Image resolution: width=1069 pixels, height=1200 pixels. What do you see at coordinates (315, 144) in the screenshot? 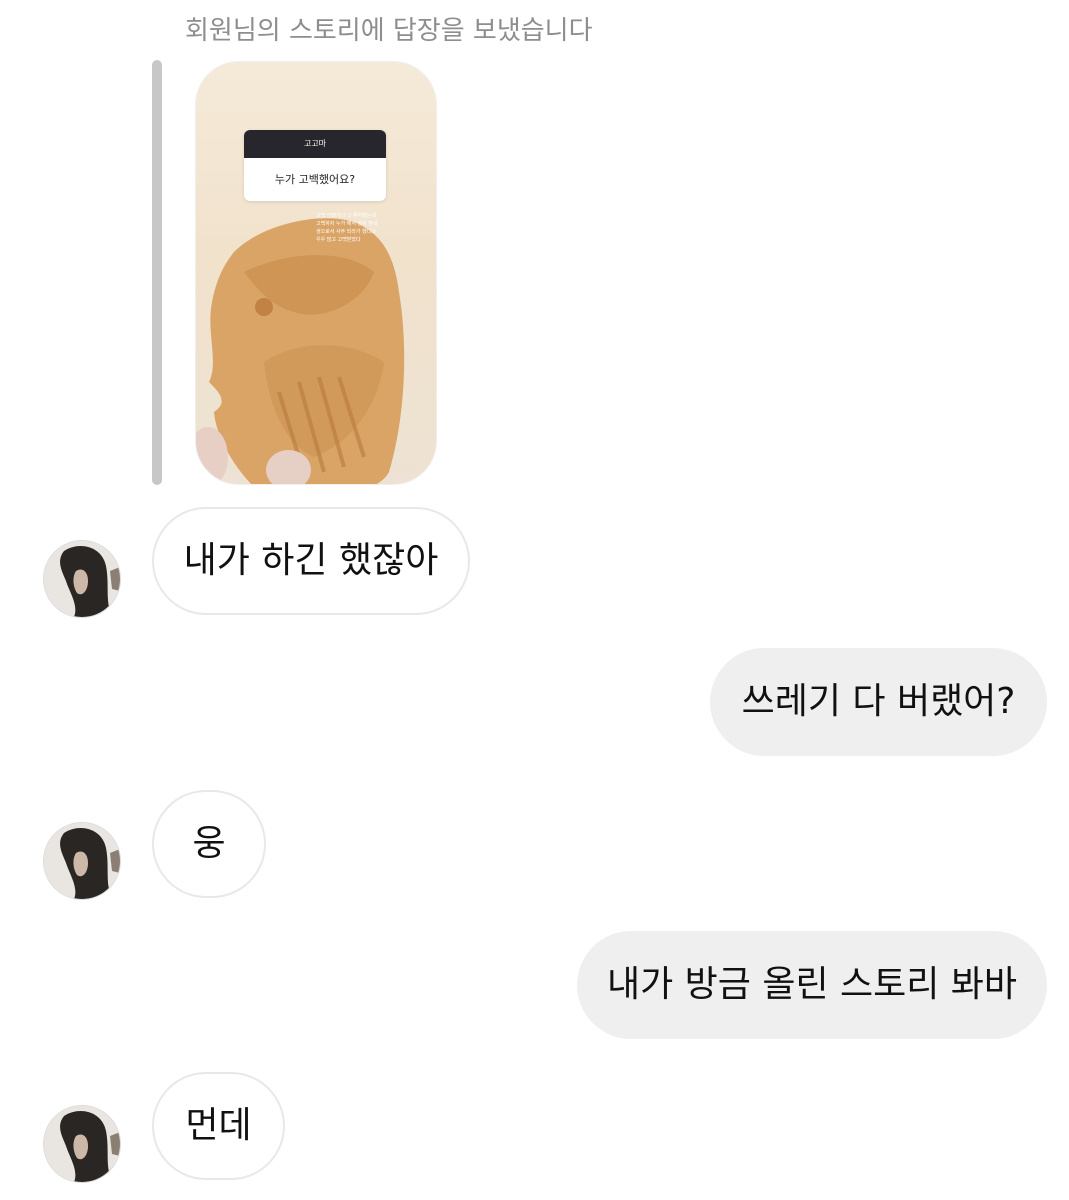
I see `sticker-title: 고고마` at bounding box center [315, 144].